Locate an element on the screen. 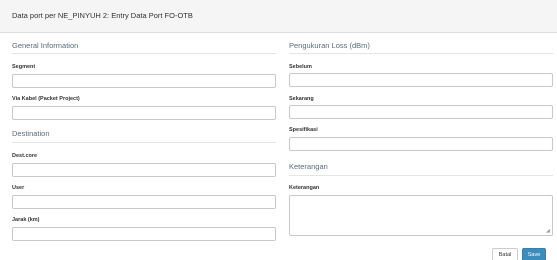  destination-divider is located at coordinates (144, 142).